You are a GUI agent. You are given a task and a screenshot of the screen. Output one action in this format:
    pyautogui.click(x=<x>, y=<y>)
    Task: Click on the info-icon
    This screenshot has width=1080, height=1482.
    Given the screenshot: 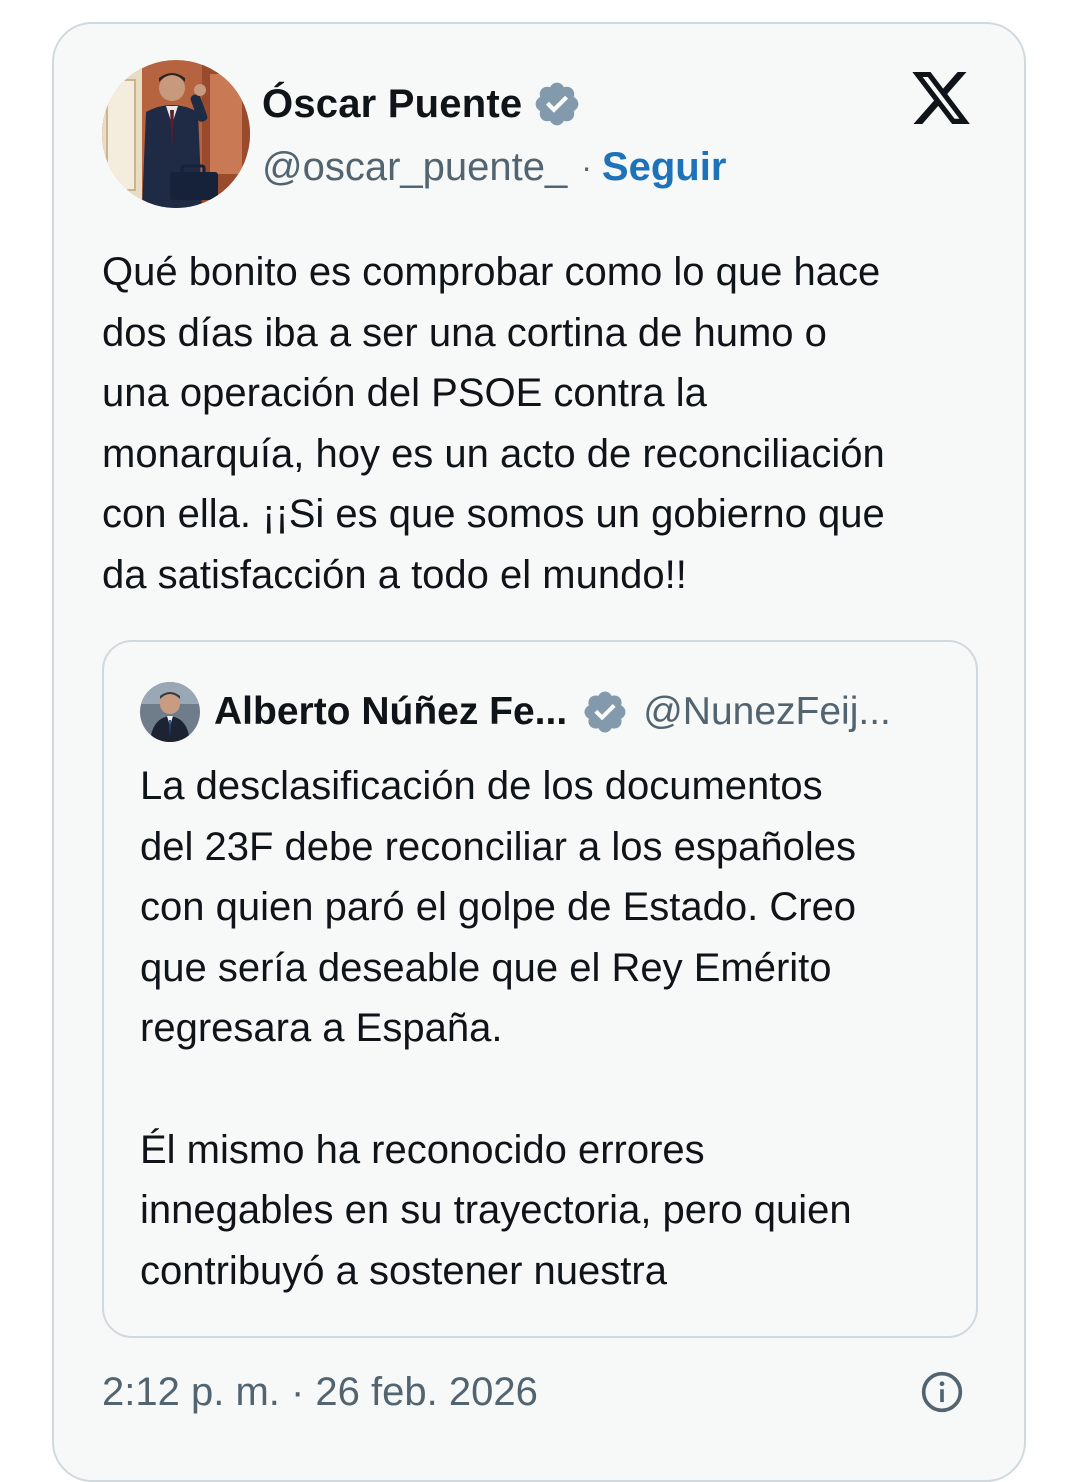 What is the action you would take?
    pyautogui.click(x=942, y=1392)
    